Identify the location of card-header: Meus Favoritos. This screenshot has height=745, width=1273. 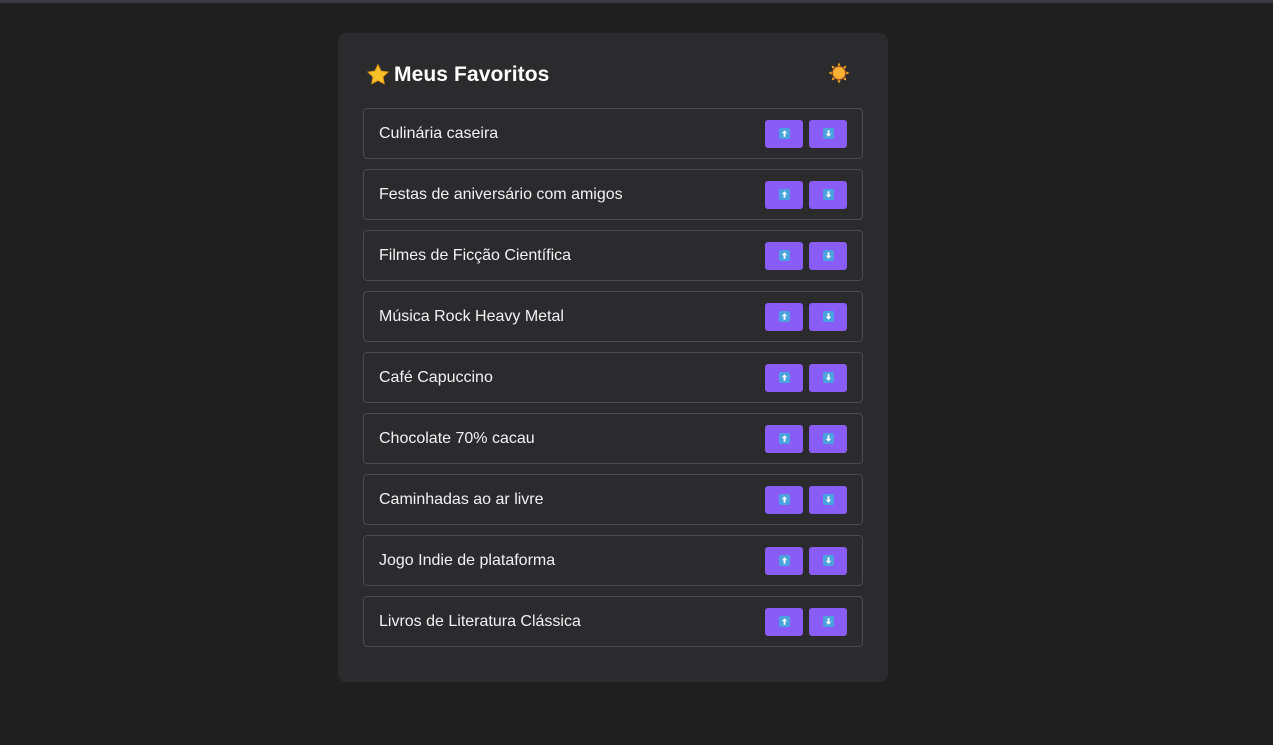
(613, 75).